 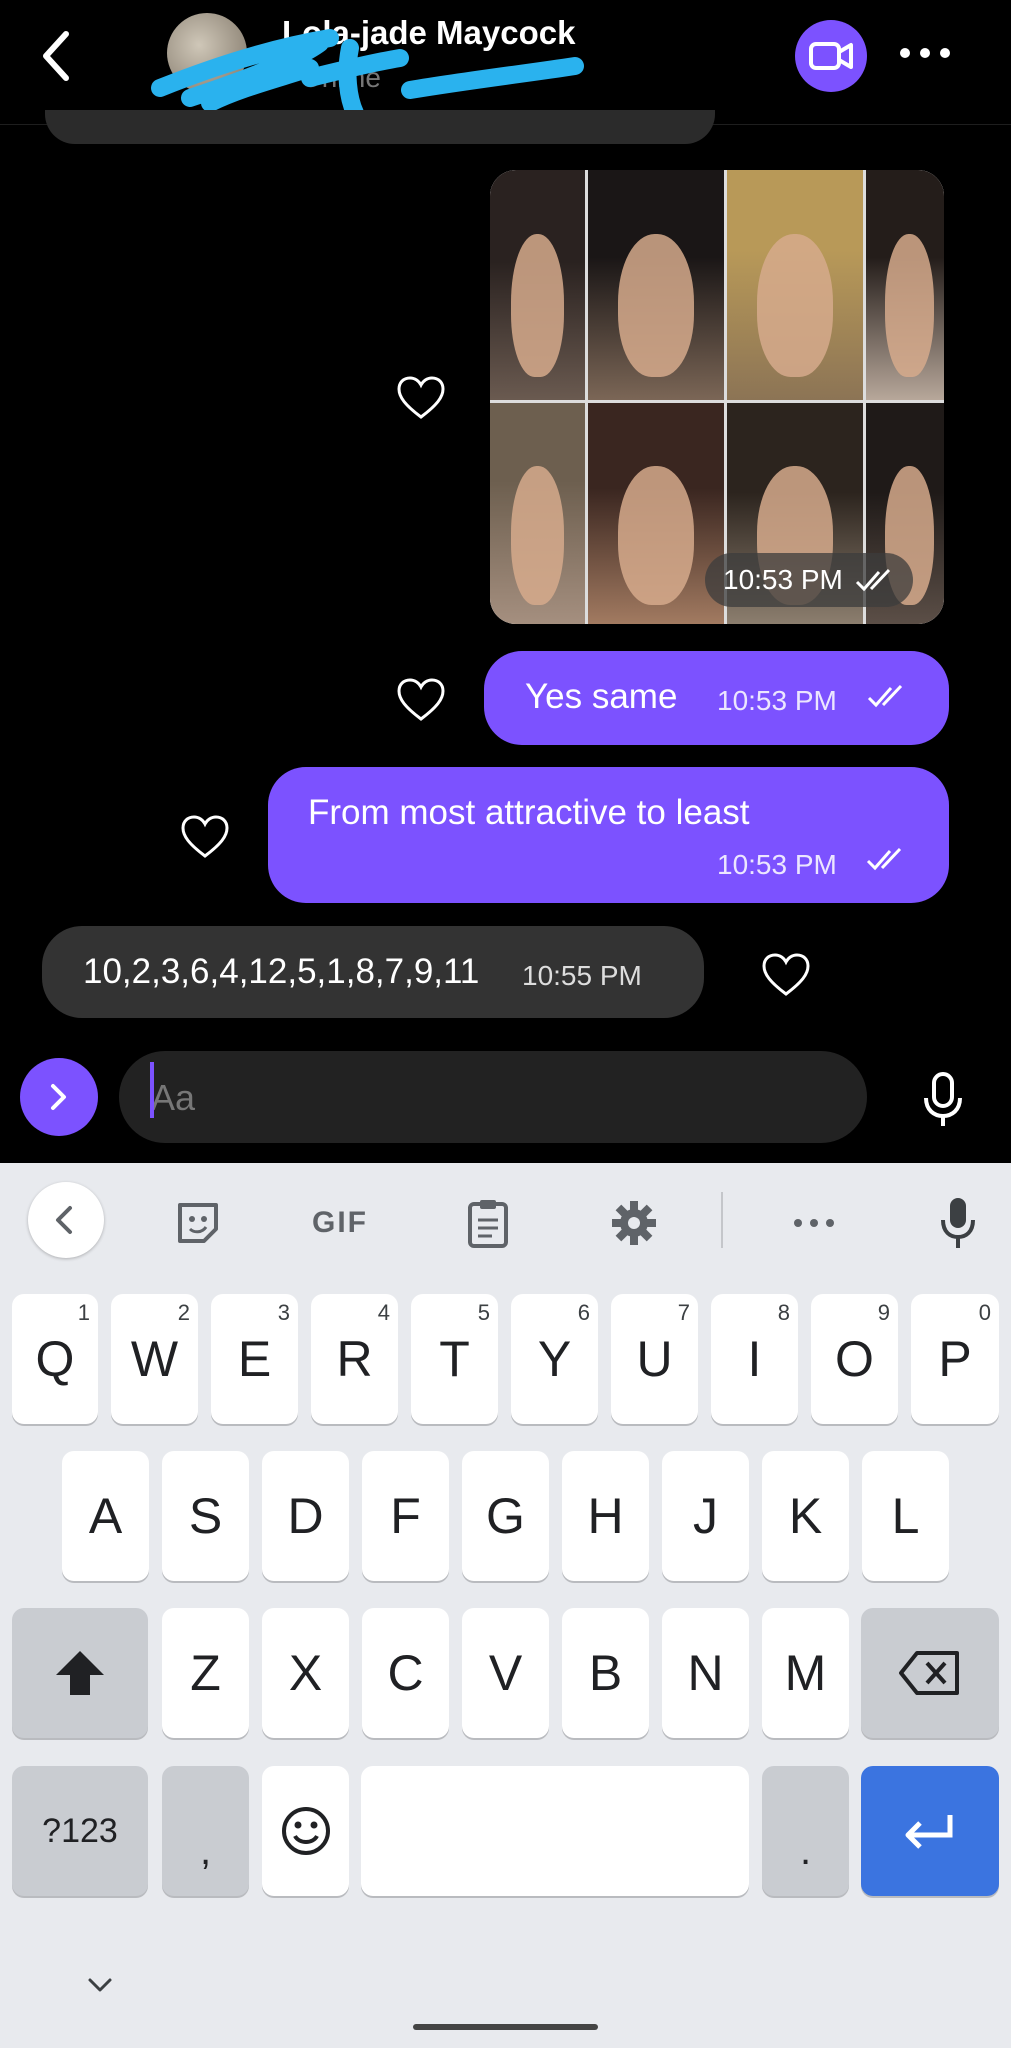 What do you see at coordinates (454, 1359) in the screenshot?
I see `key-t: T5` at bounding box center [454, 1359].